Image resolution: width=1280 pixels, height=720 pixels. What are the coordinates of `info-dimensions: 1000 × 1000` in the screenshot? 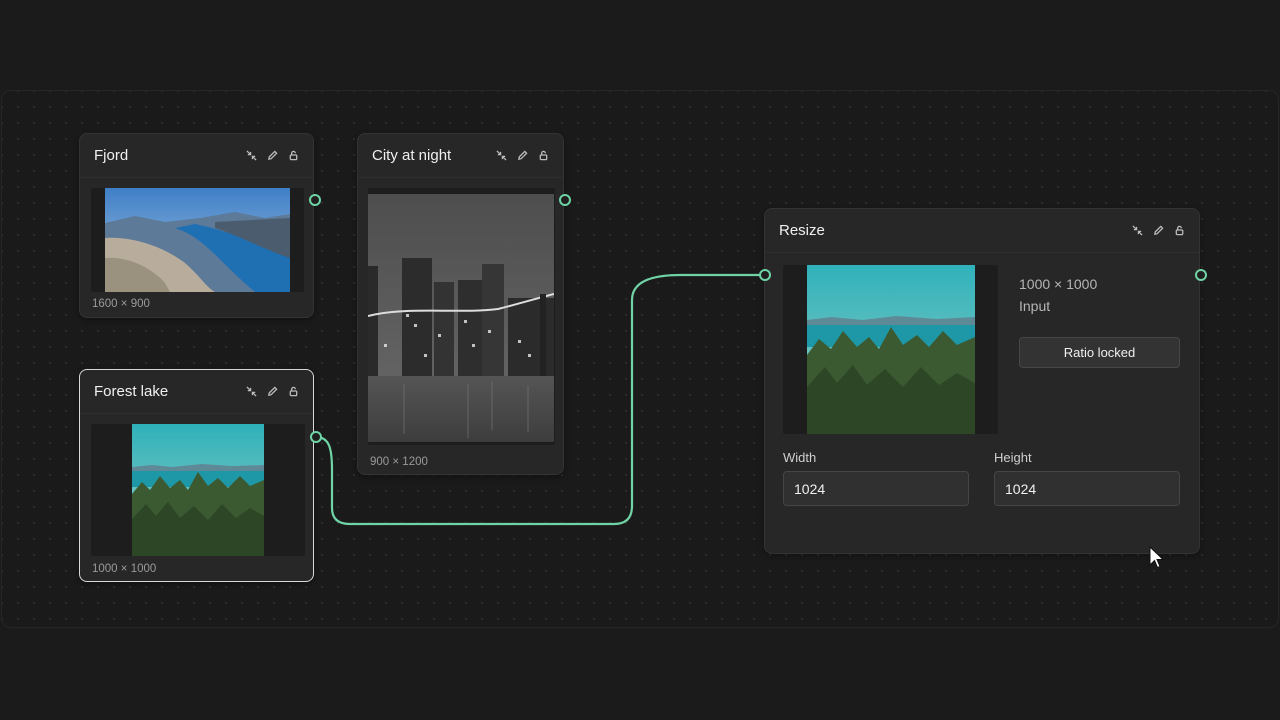 It's located at (1058, 284).